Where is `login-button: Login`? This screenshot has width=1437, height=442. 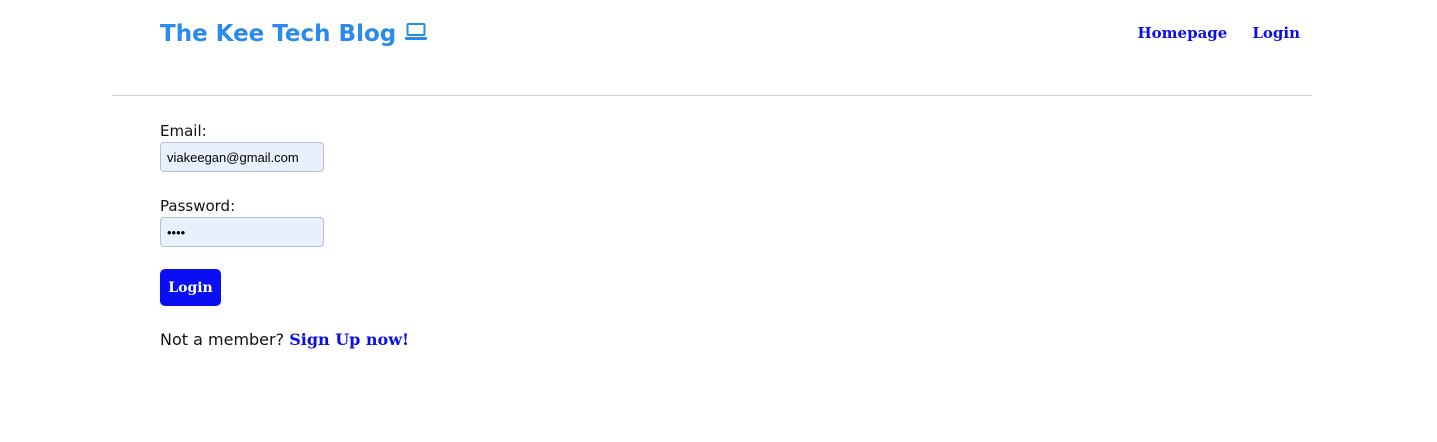 login-button: Login is located at coordinates (190, 287).